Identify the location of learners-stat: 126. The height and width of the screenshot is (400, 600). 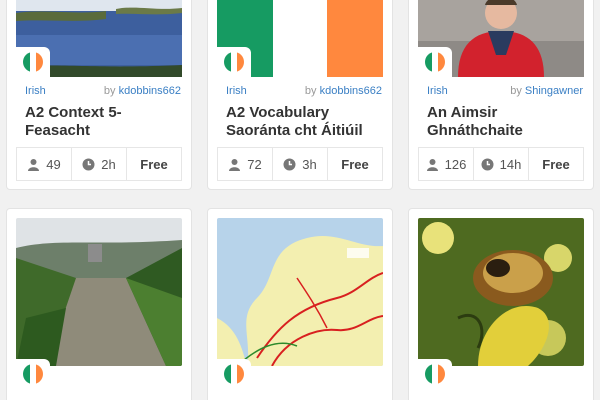
(446, 164).